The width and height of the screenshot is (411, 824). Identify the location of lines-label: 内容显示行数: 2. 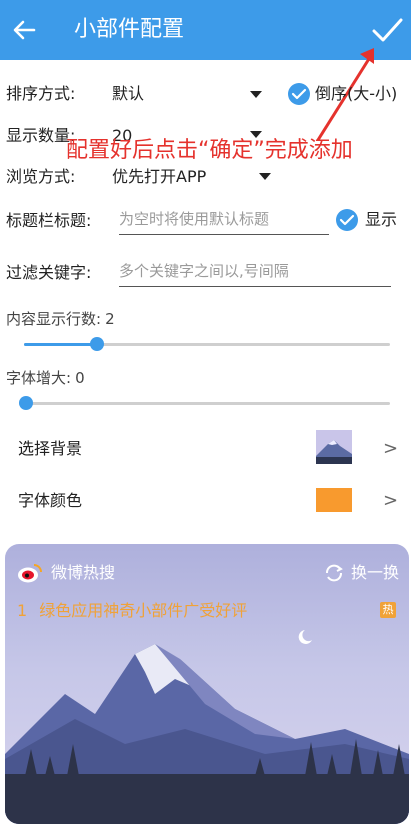
(60, 319).